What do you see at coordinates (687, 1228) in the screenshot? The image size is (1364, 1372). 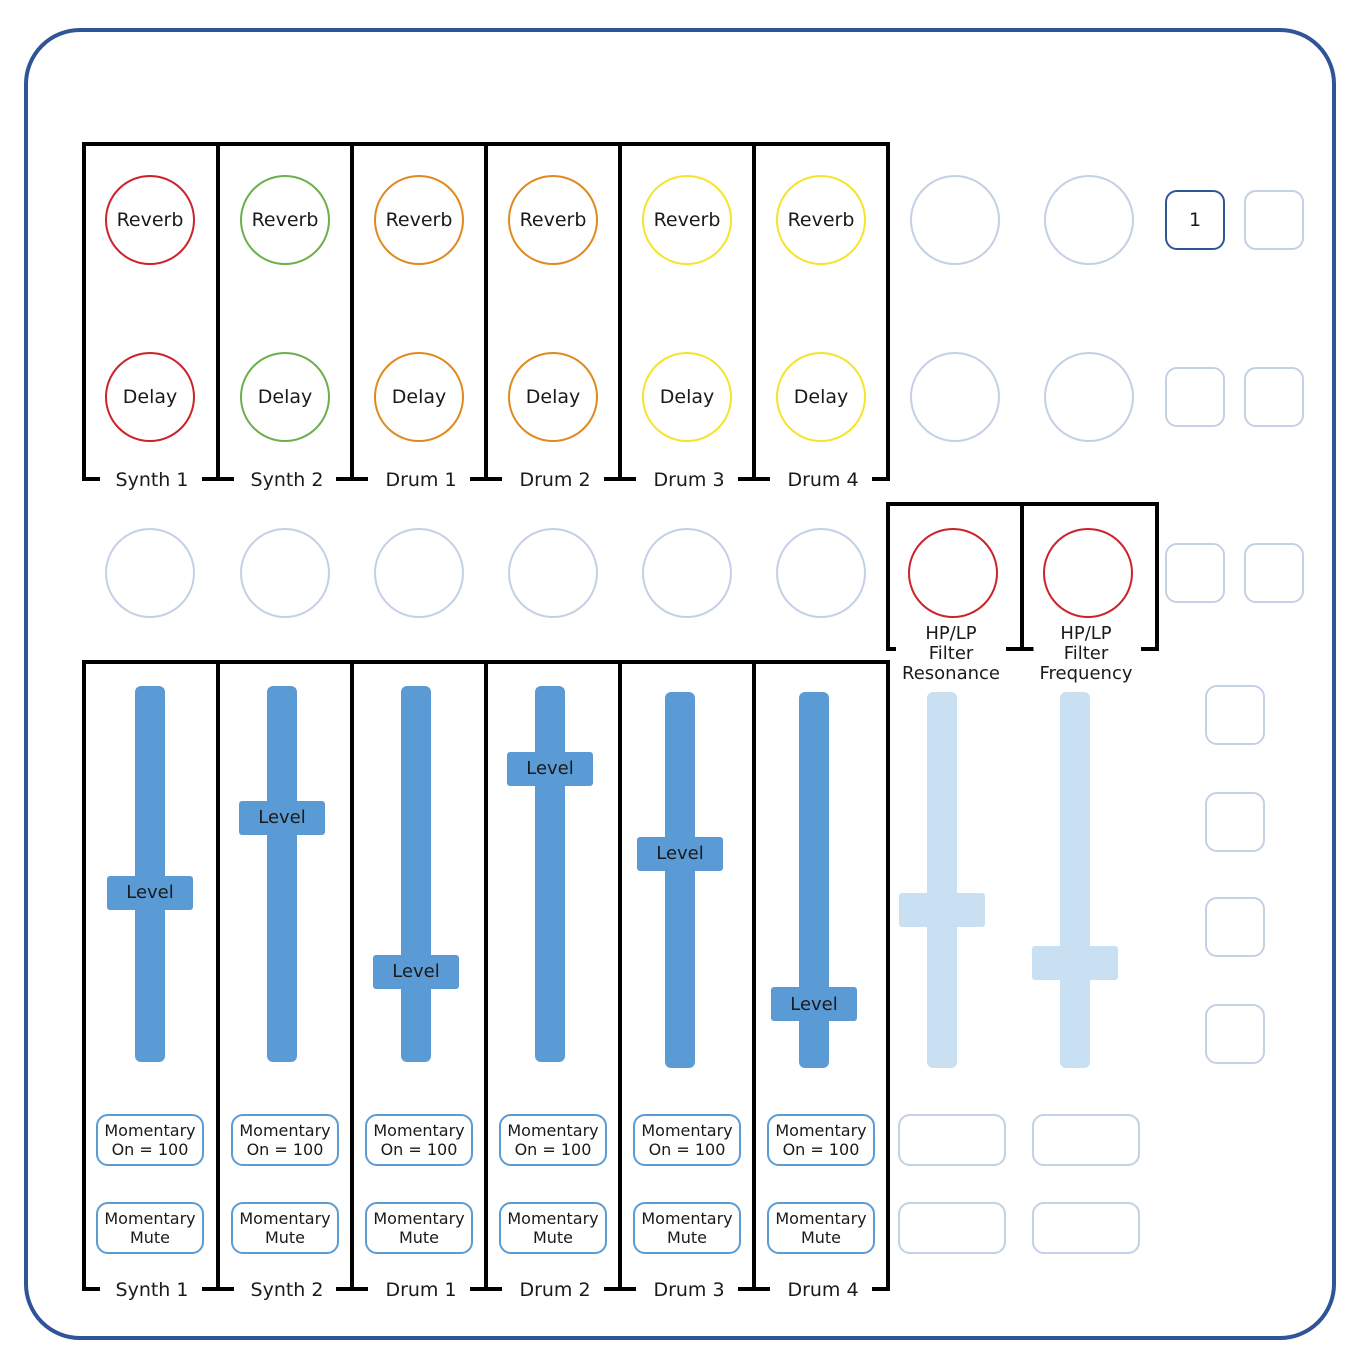 I see `momentary-mute-button-drum-3: Momentary Mute` at bounding box center [687, 1228].